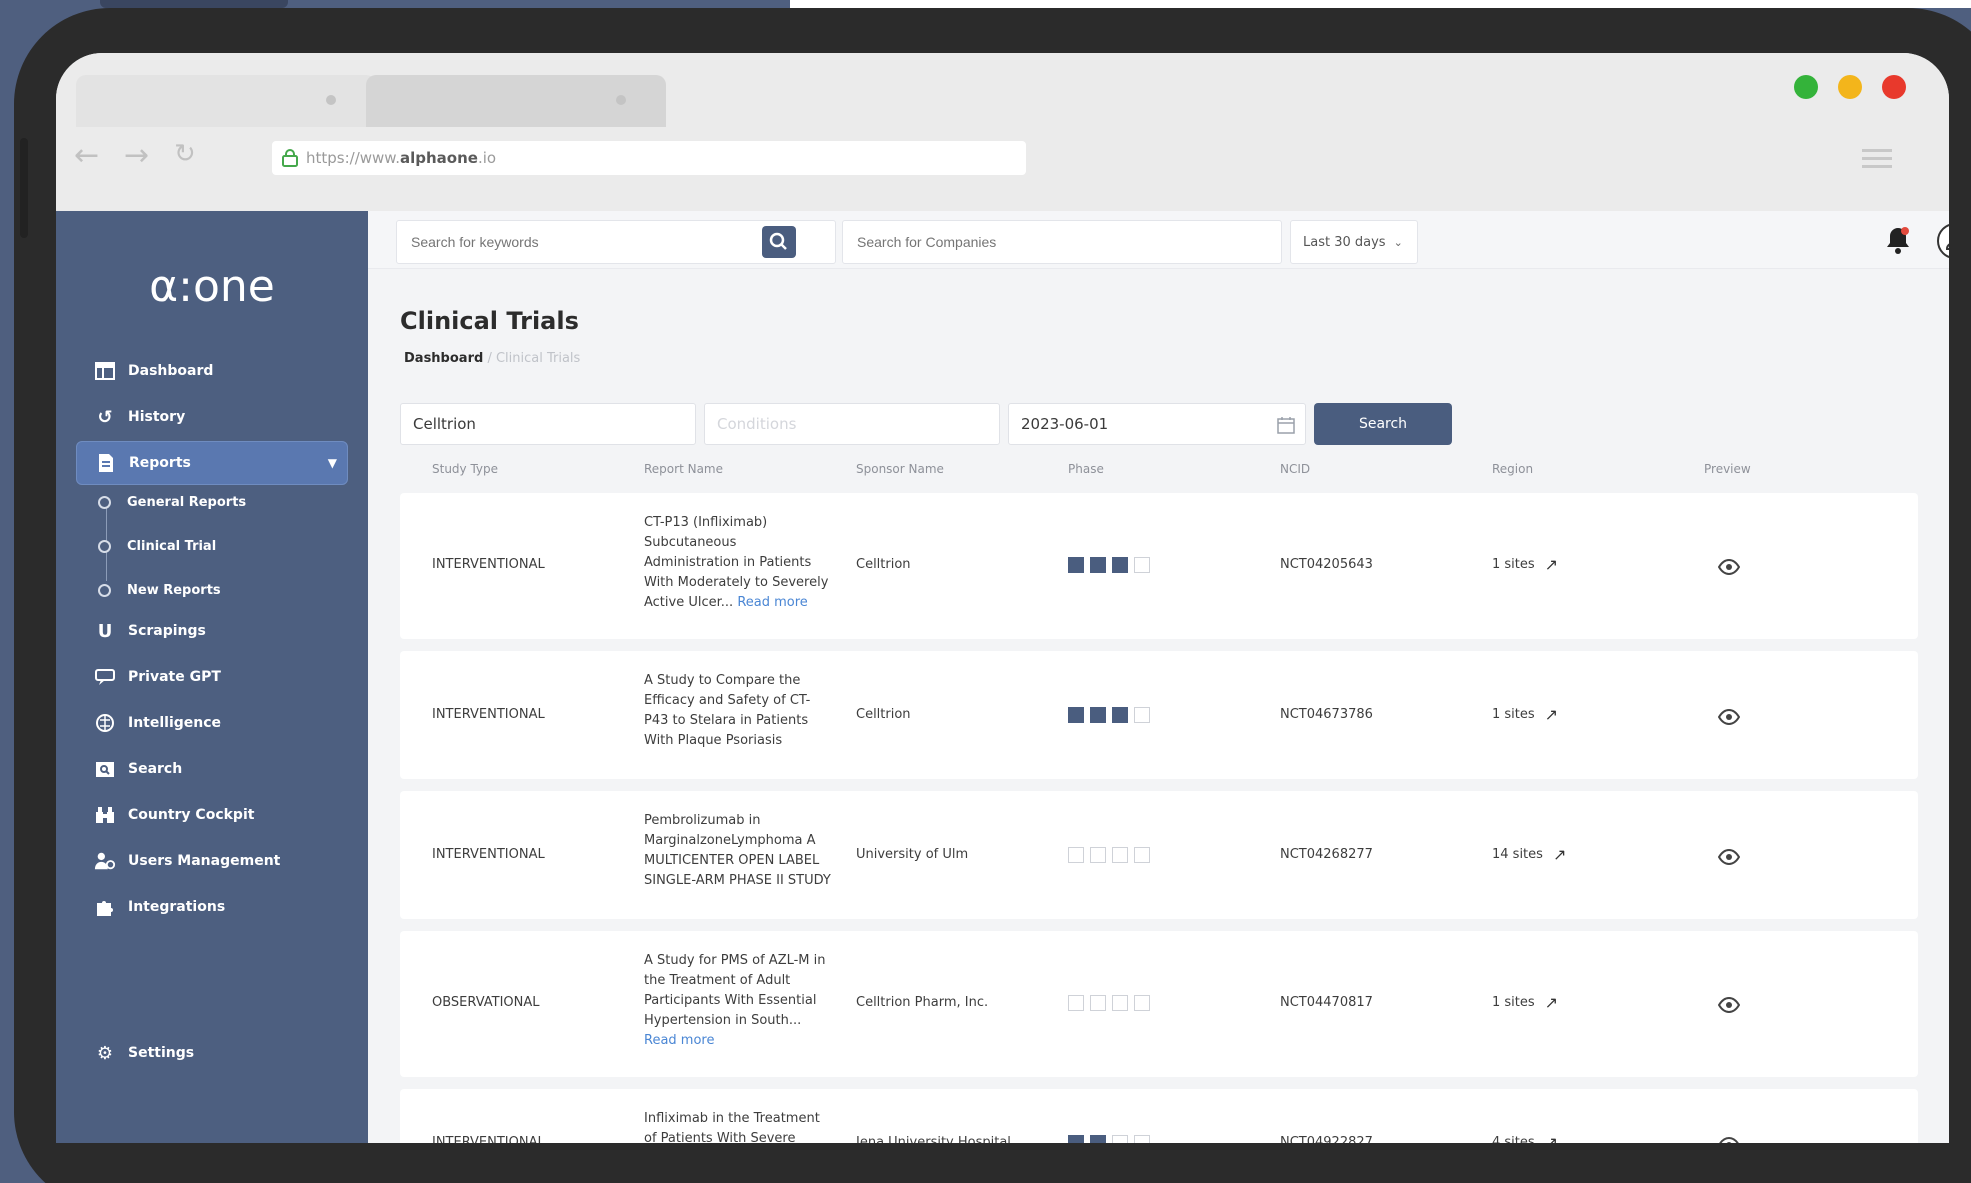 This screenshot has width=1971, height=1183. What do you see at coordinates (157, 417) in the screenshot?
I see `sidebar-item-label: History` at bounding box center [157, 417].